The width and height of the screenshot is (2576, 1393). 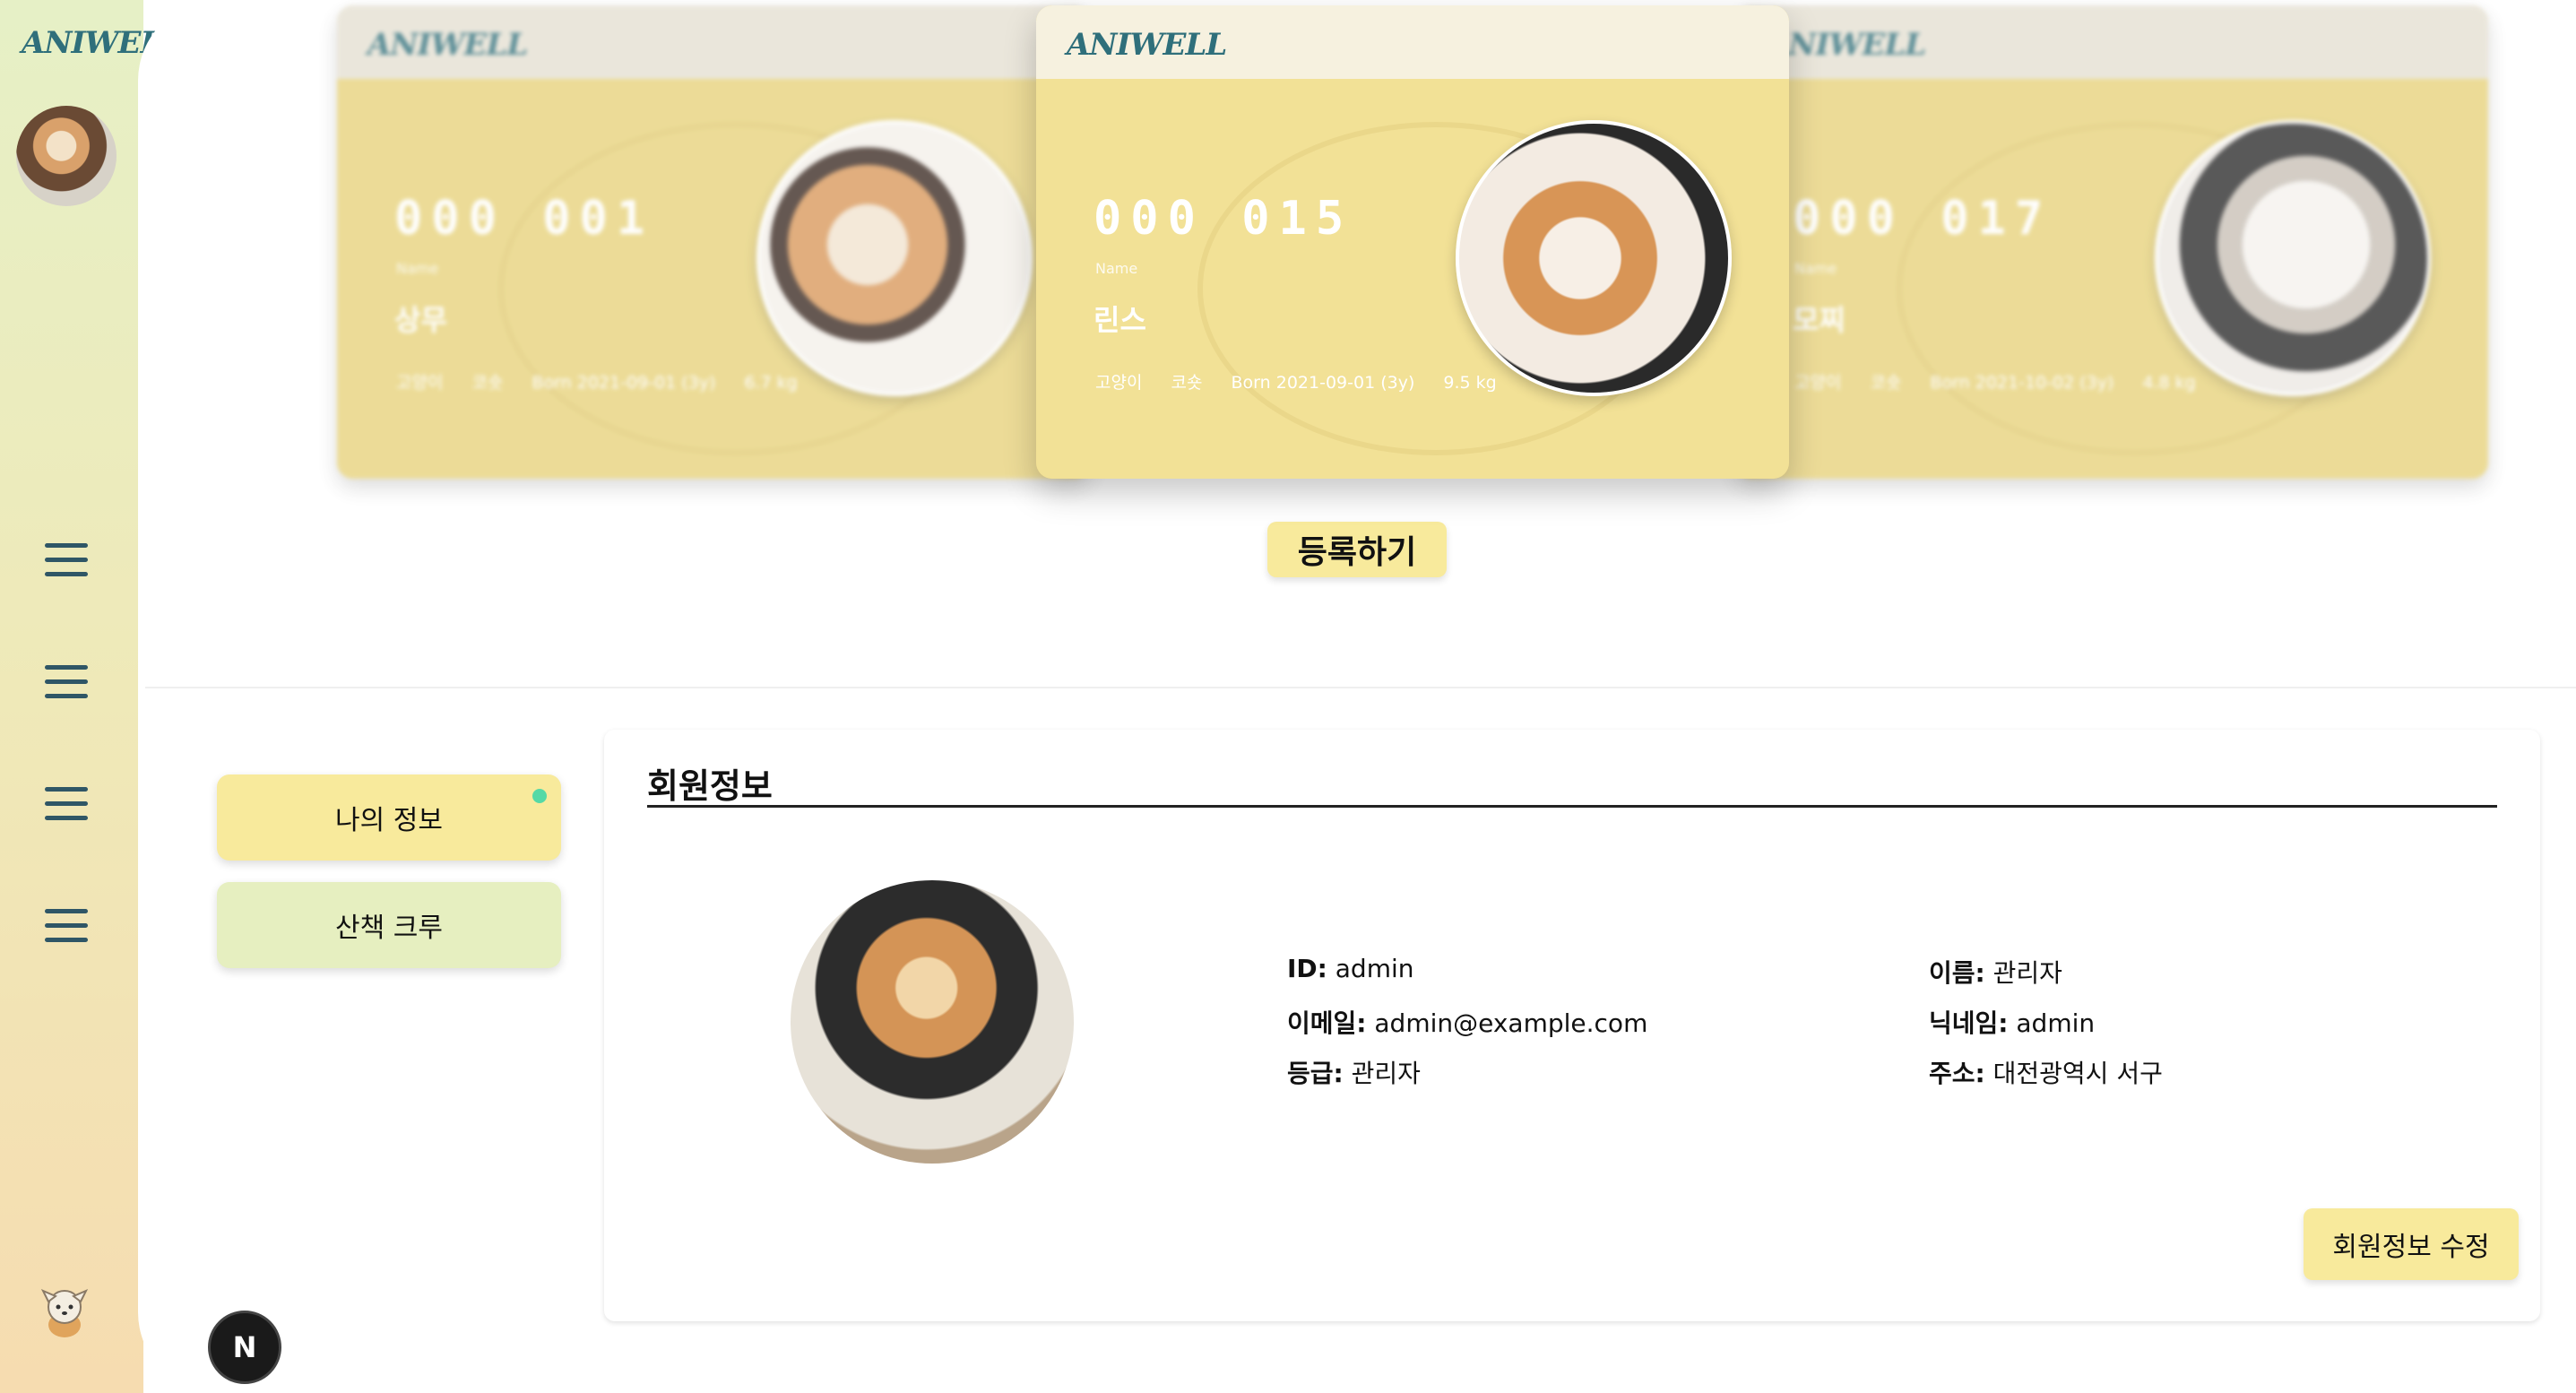 What do you see at coordinates (2078, 1073) in the screenshot?
I see `address-value: 대전광역시 서구` at bounding box center [2078, 1073].